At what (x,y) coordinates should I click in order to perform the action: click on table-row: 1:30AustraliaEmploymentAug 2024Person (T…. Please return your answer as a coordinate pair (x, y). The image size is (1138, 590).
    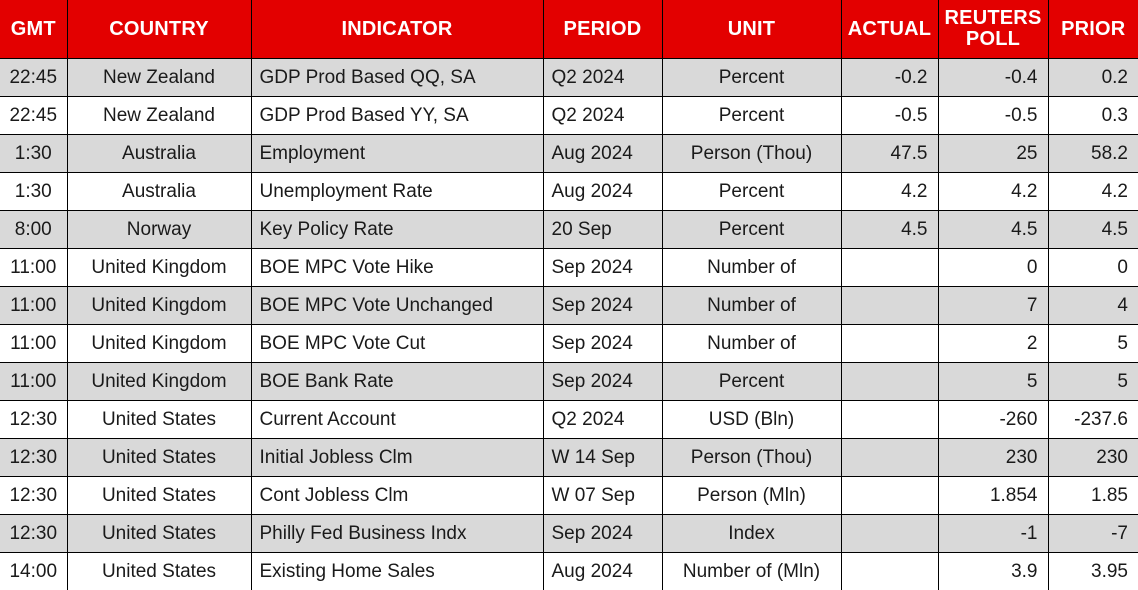
    Looking at the image, I should click on (569, 154).